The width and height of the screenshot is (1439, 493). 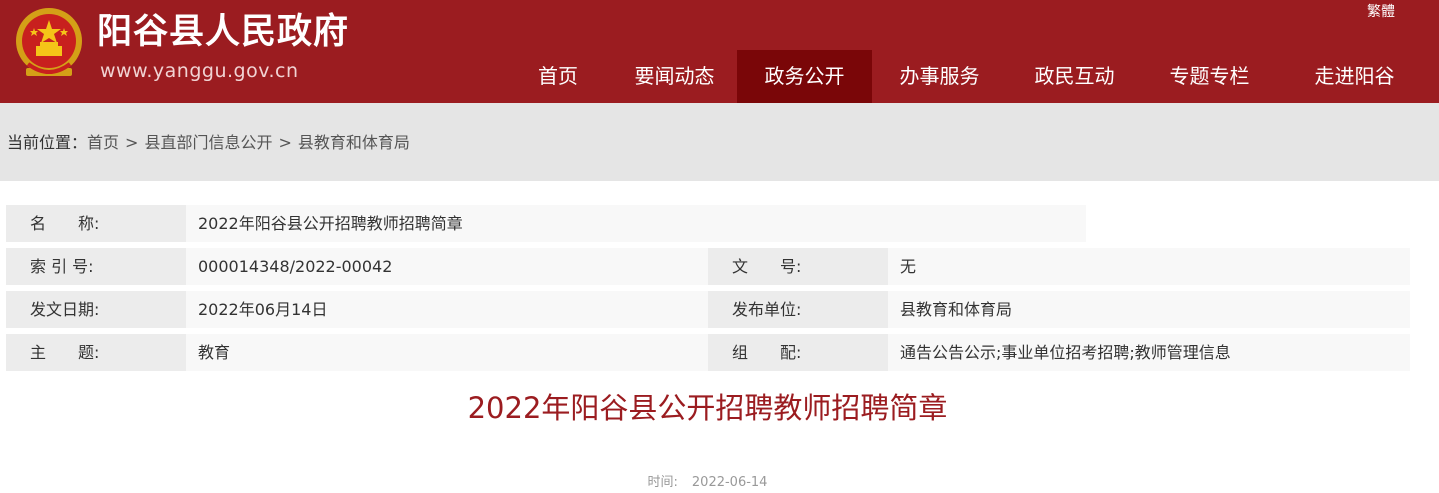 What do you see at coordinates (447, 266) in the screenshot?
I see `index-value: 000014348/2022-00042` at bounding box center [447, 266].